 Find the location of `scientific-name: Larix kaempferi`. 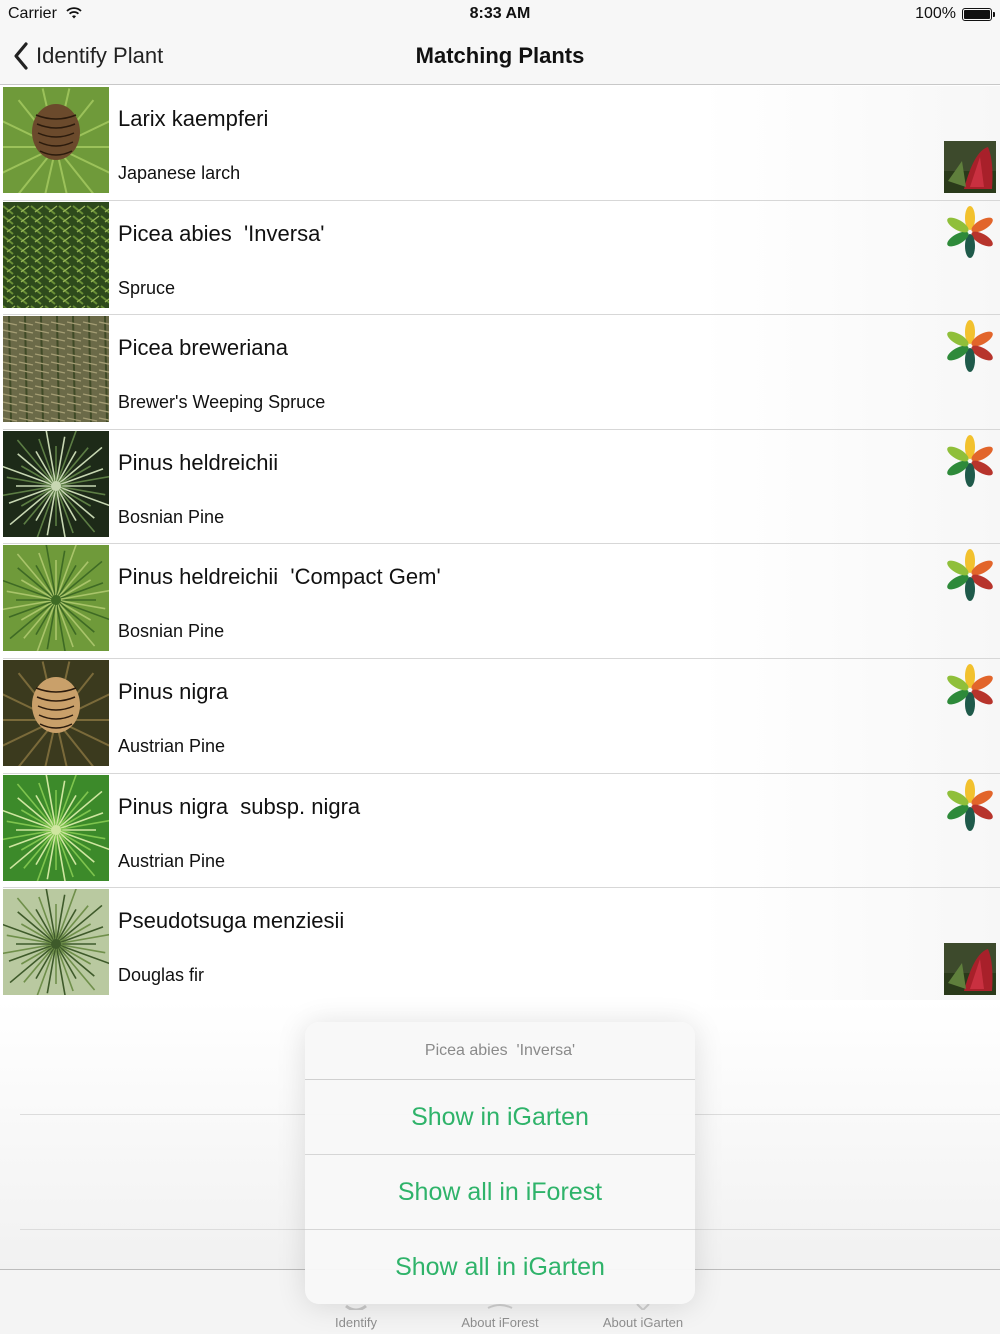

scientific-name: Larix kaempferi is located at coordinates (193, 118).